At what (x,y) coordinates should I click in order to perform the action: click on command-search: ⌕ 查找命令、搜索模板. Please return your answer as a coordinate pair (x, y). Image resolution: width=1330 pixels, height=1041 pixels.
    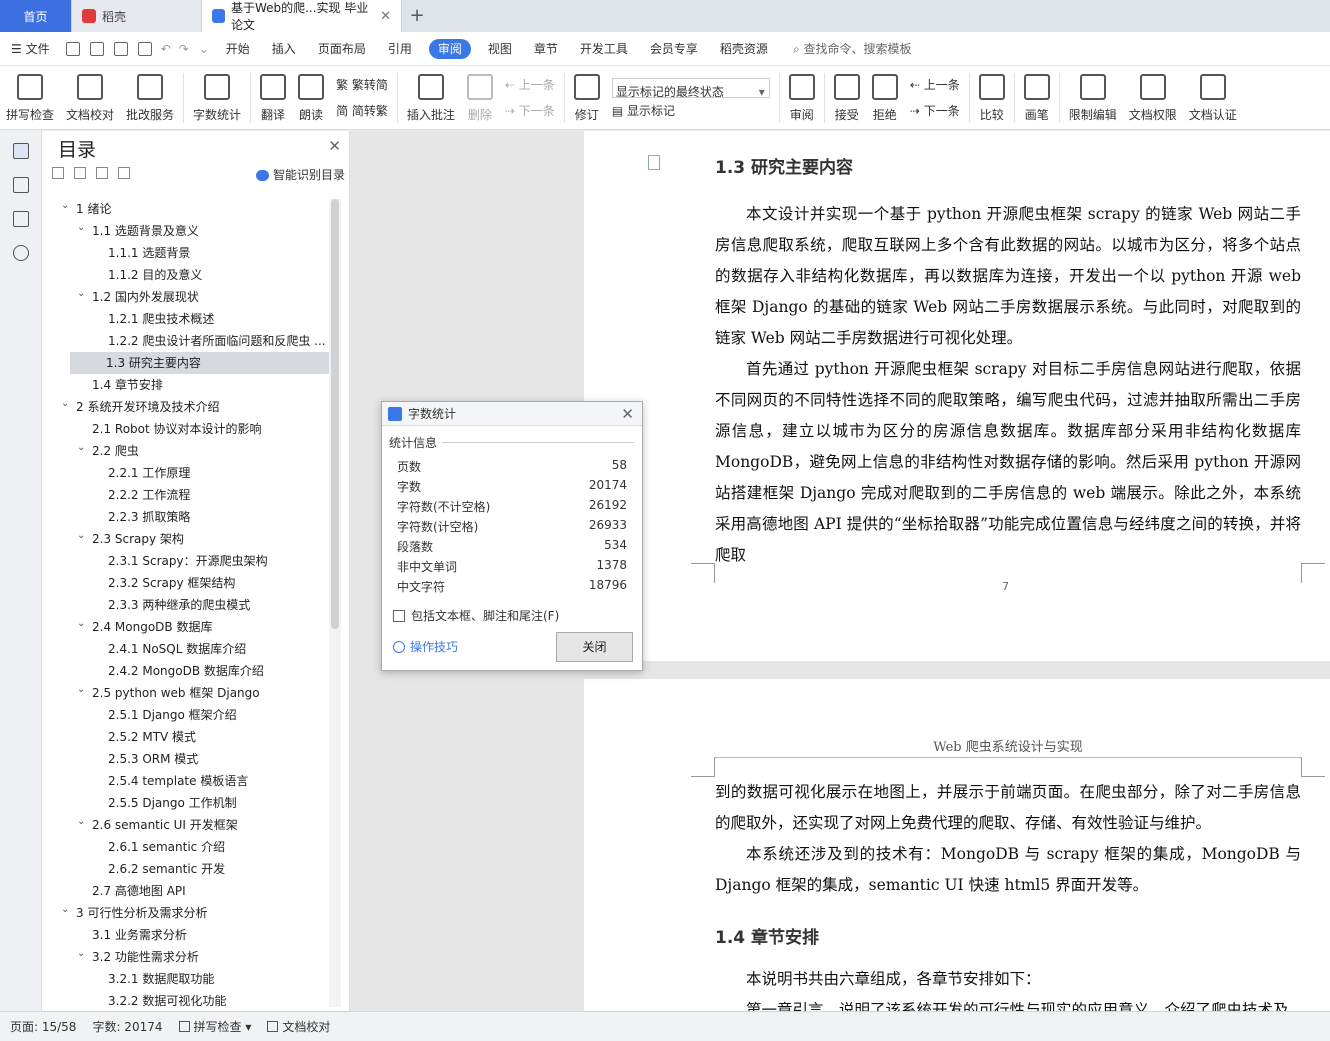
    Looking at the image, I should click on (852, 48).